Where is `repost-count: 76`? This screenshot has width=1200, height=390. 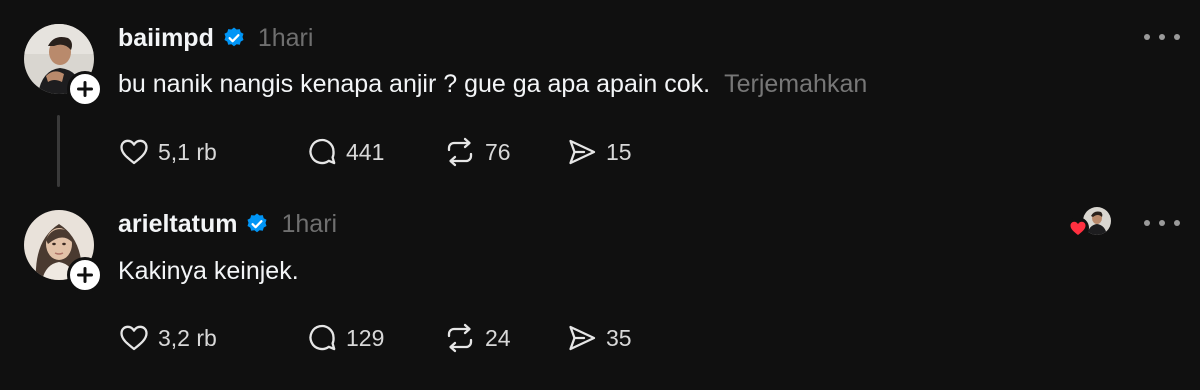
repost-count: 76 is located at coordinates (498, 151).